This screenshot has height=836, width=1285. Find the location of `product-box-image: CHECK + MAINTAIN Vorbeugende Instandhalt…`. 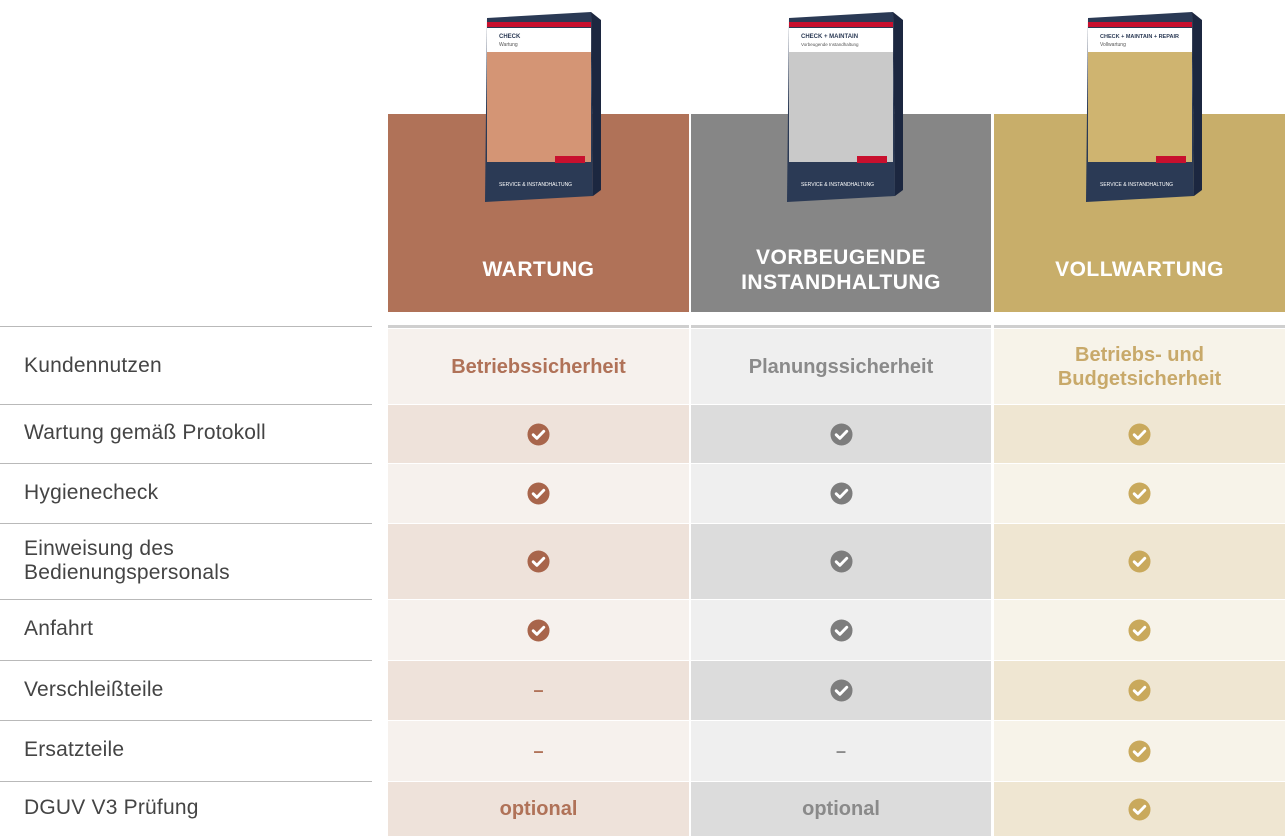

product-box-image: CHECK + MAINTAIN Vorbeugende Instandhalt… is located at coordinates (845, 107).